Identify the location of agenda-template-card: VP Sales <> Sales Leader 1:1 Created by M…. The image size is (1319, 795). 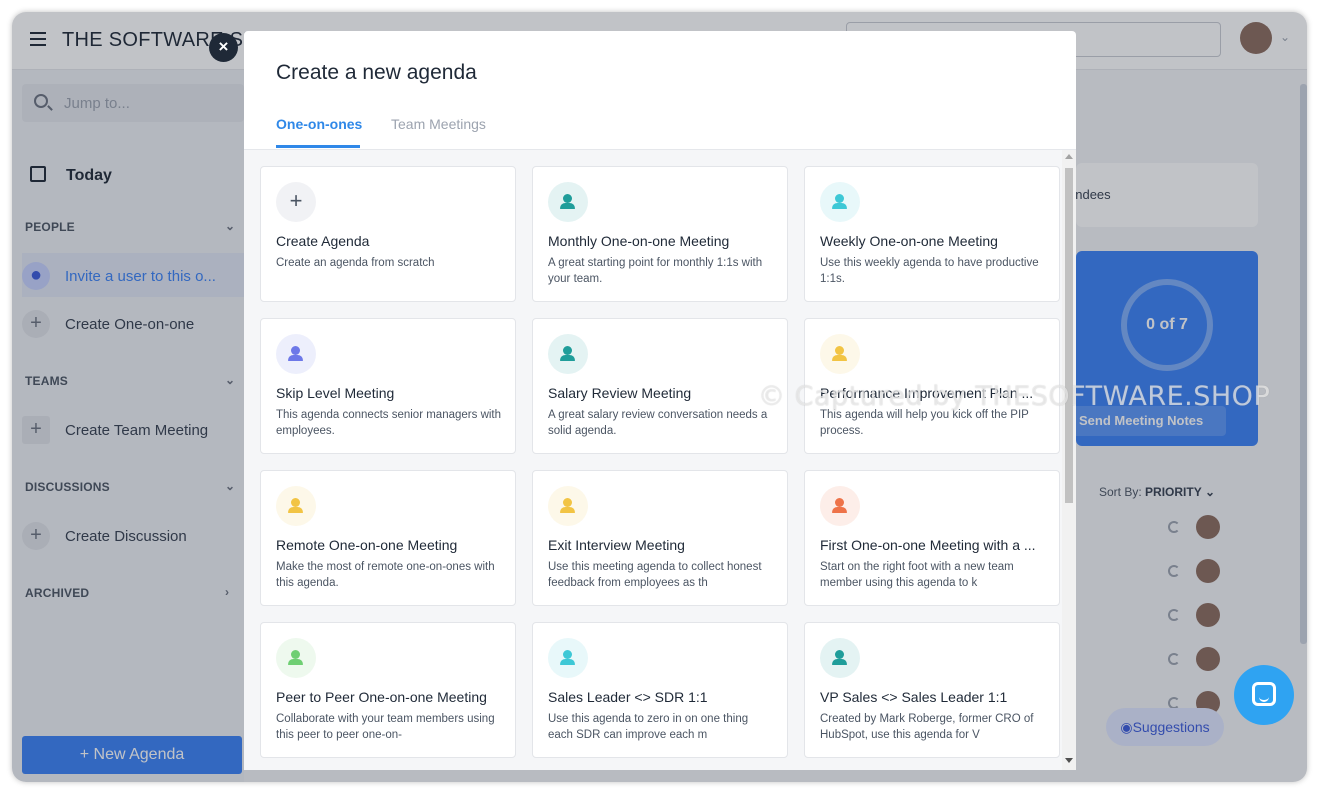
(932, 690).